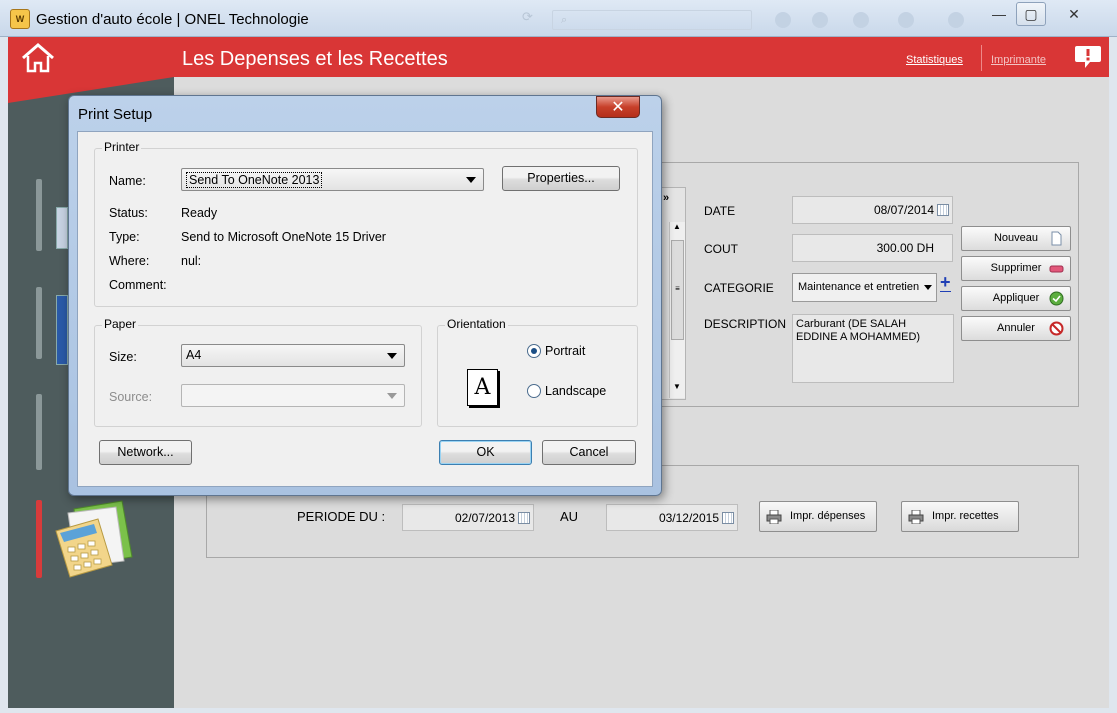  What do you see at coordinates (903, 210) in the screenshot?
I see `date-value: 08/07/2014` at bounding box center [903, 210].